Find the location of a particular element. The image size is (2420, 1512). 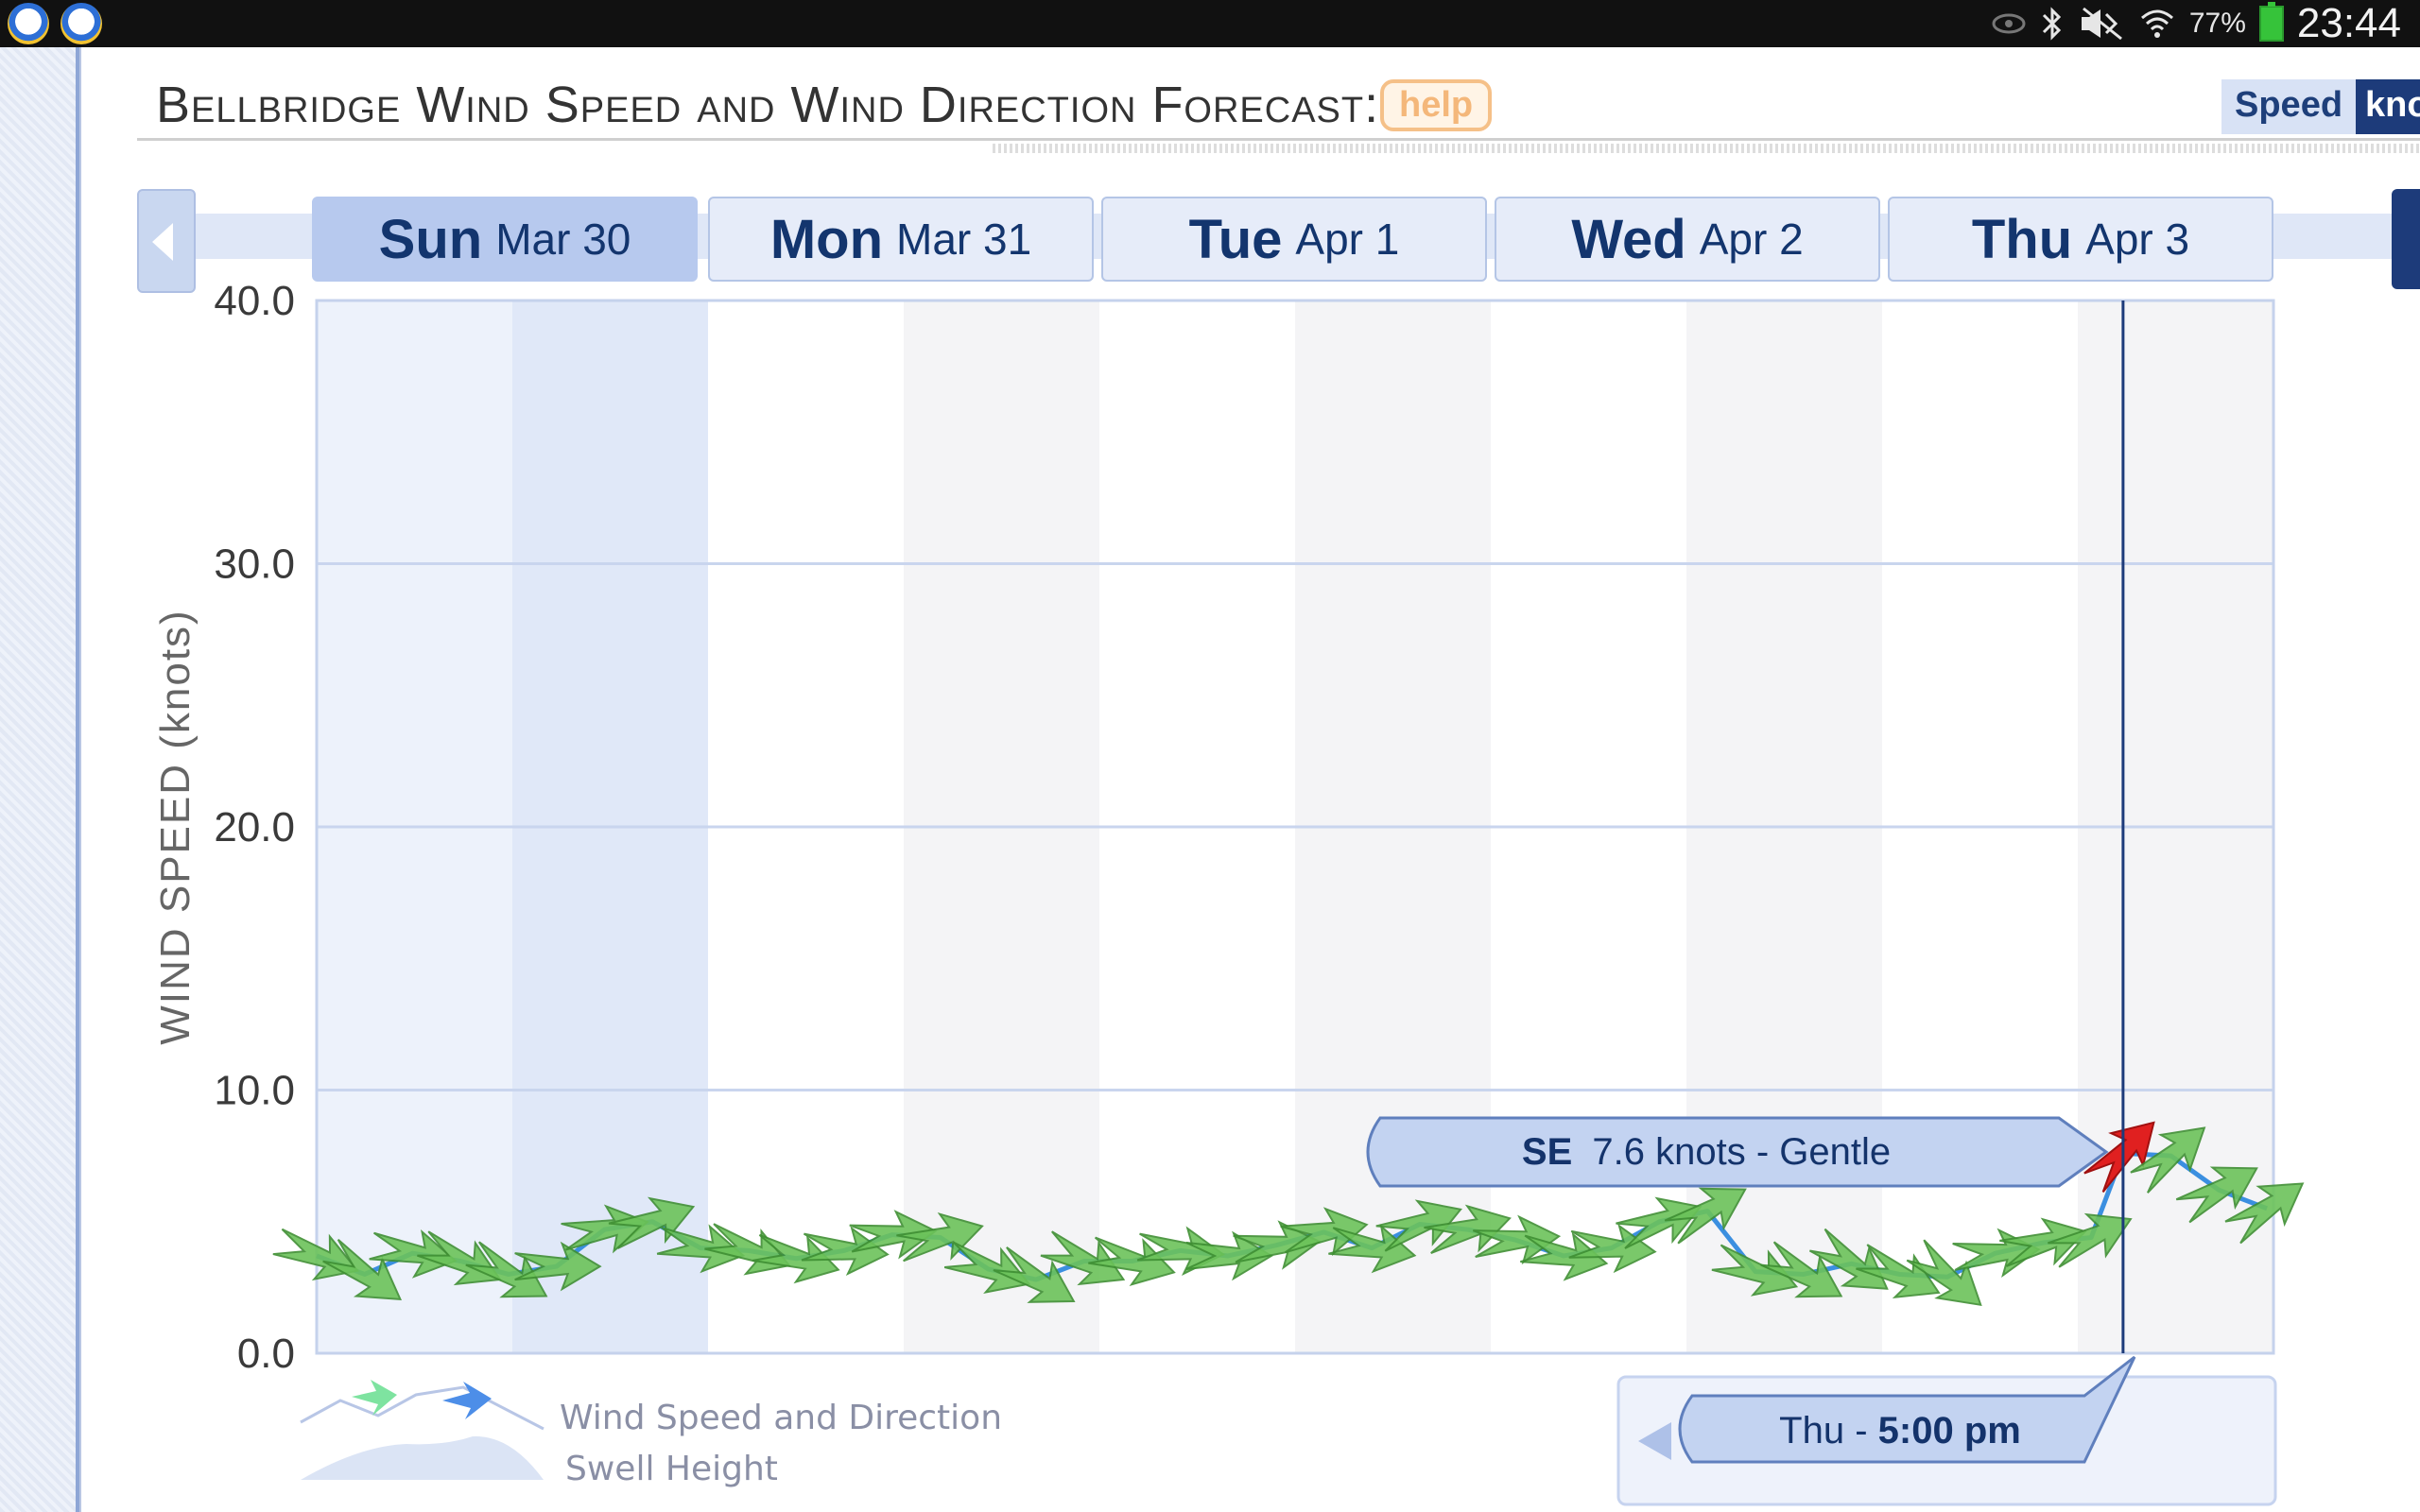

time-marker-time: 5:00 pm is located at coordinates (1949, 1431).